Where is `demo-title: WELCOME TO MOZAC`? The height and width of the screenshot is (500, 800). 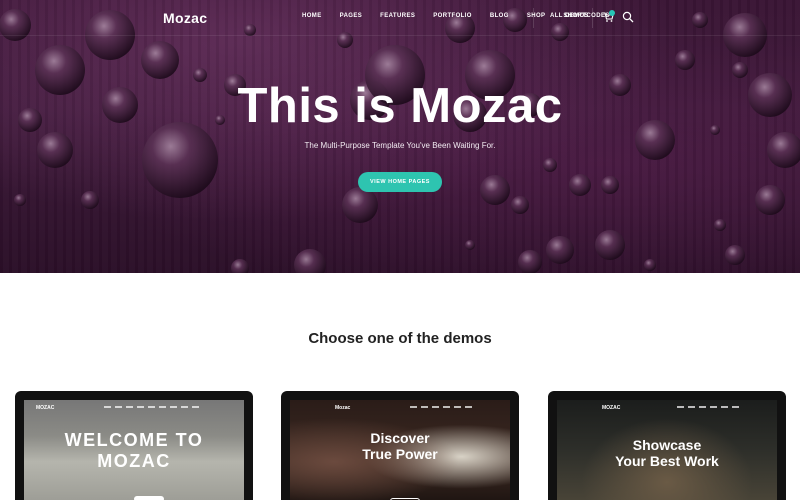
demo-title: WELCOME TO MOZAC is located at coordinates (134, 450).